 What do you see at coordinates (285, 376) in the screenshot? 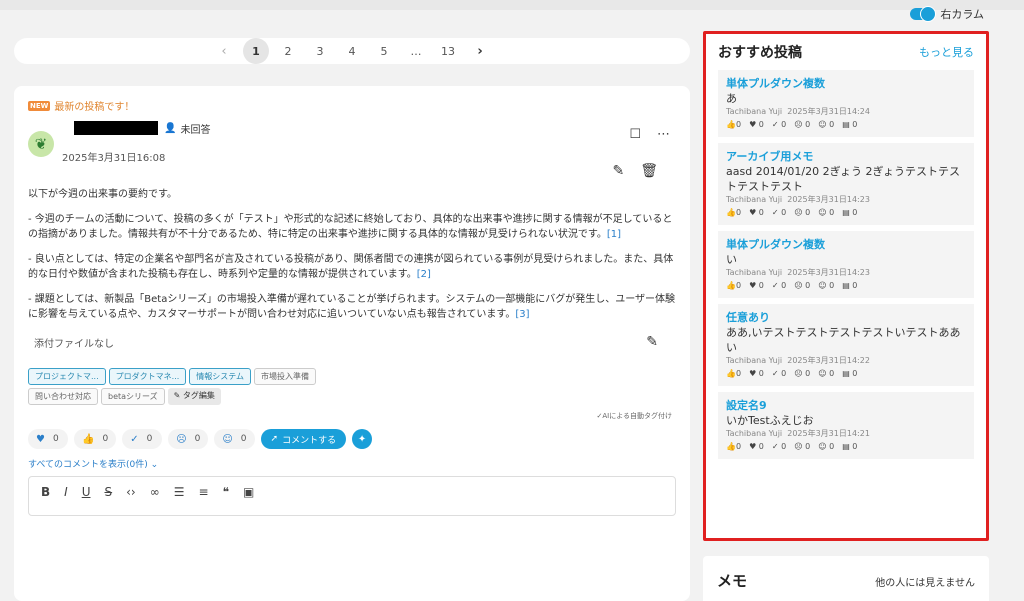
I see `tag-chip: 市場投入準備` at bounding box center [285, 376].